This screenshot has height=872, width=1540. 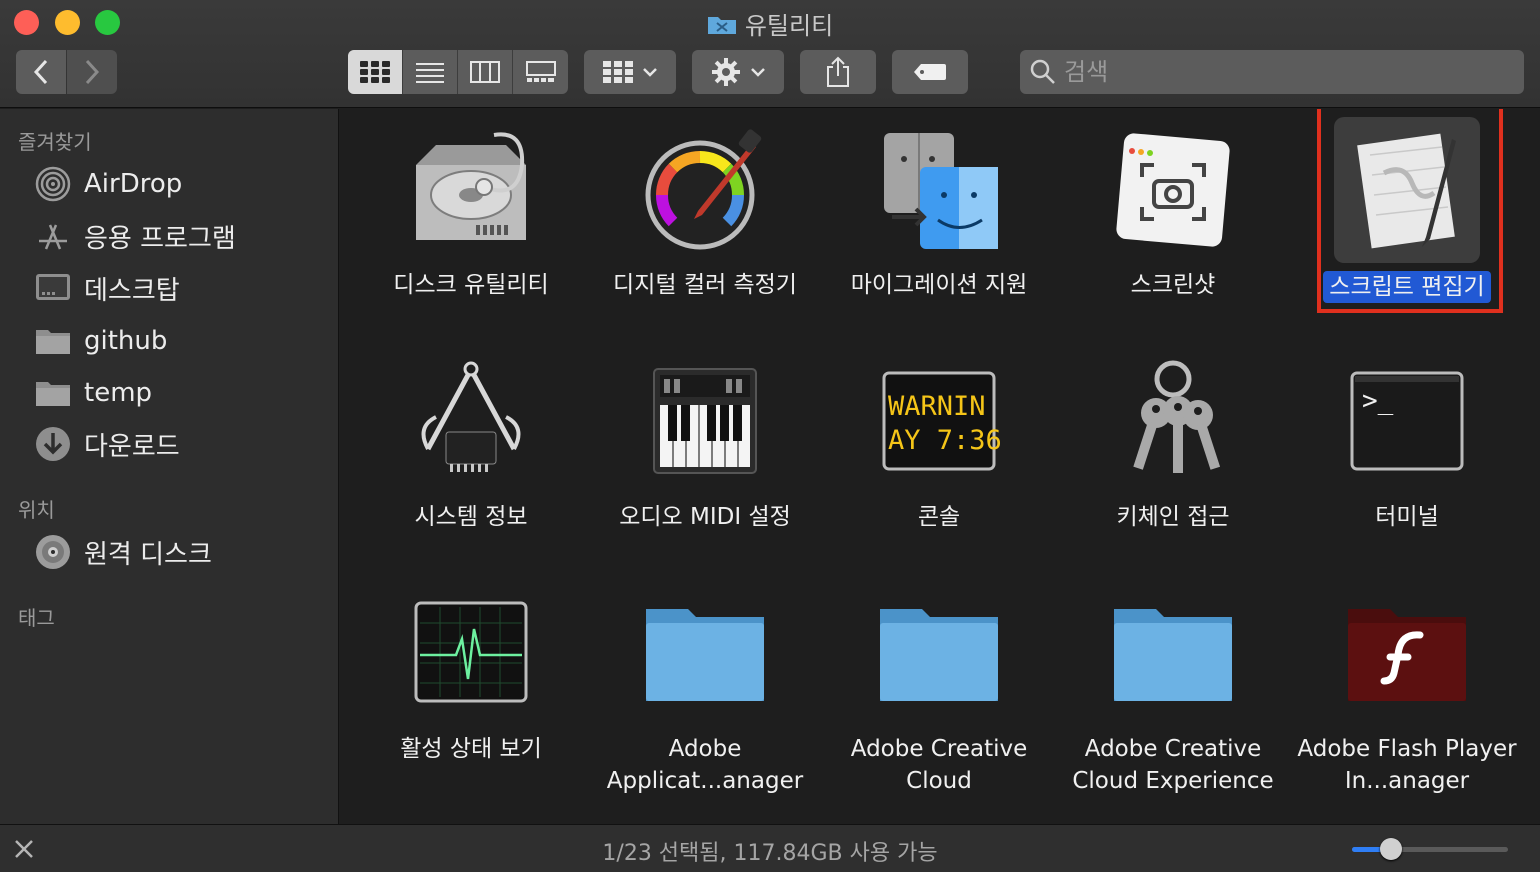 I want to click on view-mode-group, so click(x=458, y=72).